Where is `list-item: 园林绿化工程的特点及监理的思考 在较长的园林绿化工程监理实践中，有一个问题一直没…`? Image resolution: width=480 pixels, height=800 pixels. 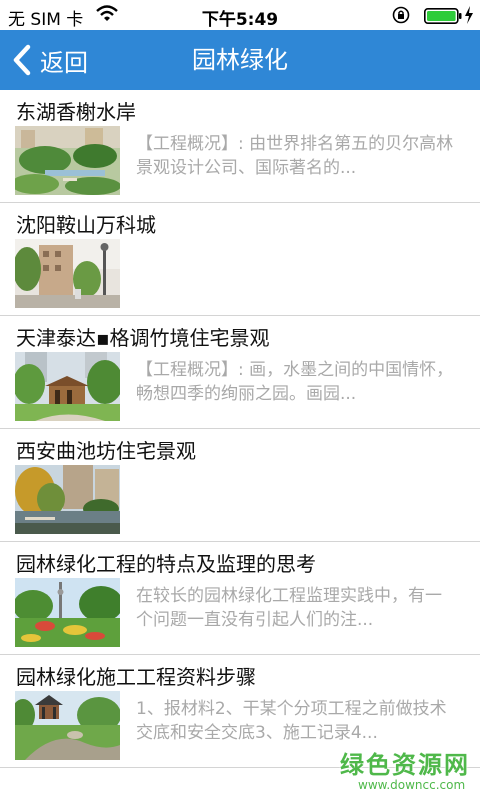
list-item: 园林绿化工程的特点及监理的思考 在较长的园林绿化工程监理实践中，有一个问题一直没… is located at coordinates (240, 598).